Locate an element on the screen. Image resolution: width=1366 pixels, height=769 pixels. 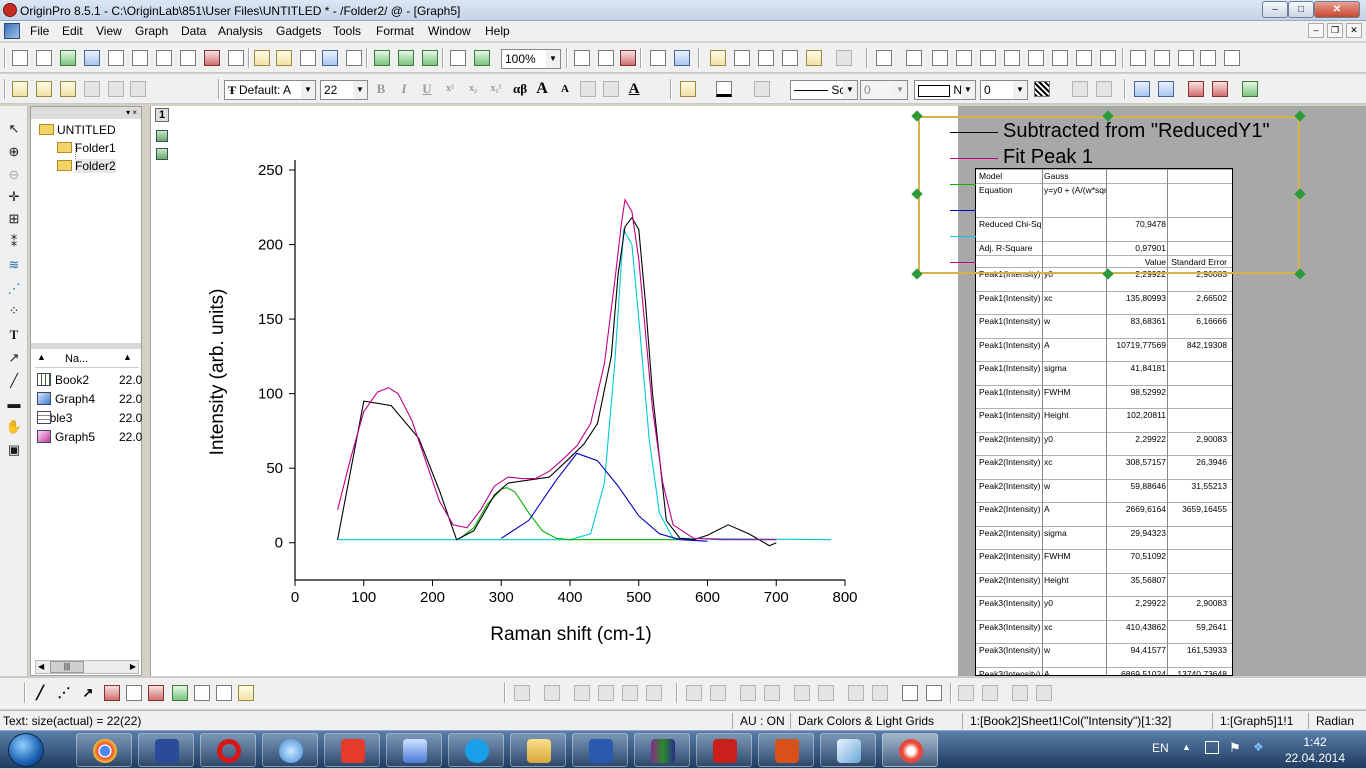
distribute-icon is located at coordinates (1044, 693).